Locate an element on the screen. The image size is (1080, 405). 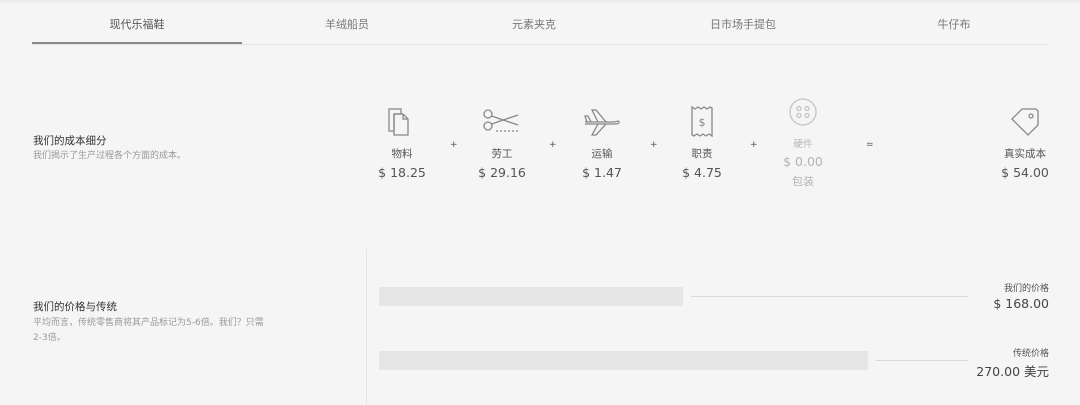
packaging-label: 包装 is located at coordinates (803, 181).